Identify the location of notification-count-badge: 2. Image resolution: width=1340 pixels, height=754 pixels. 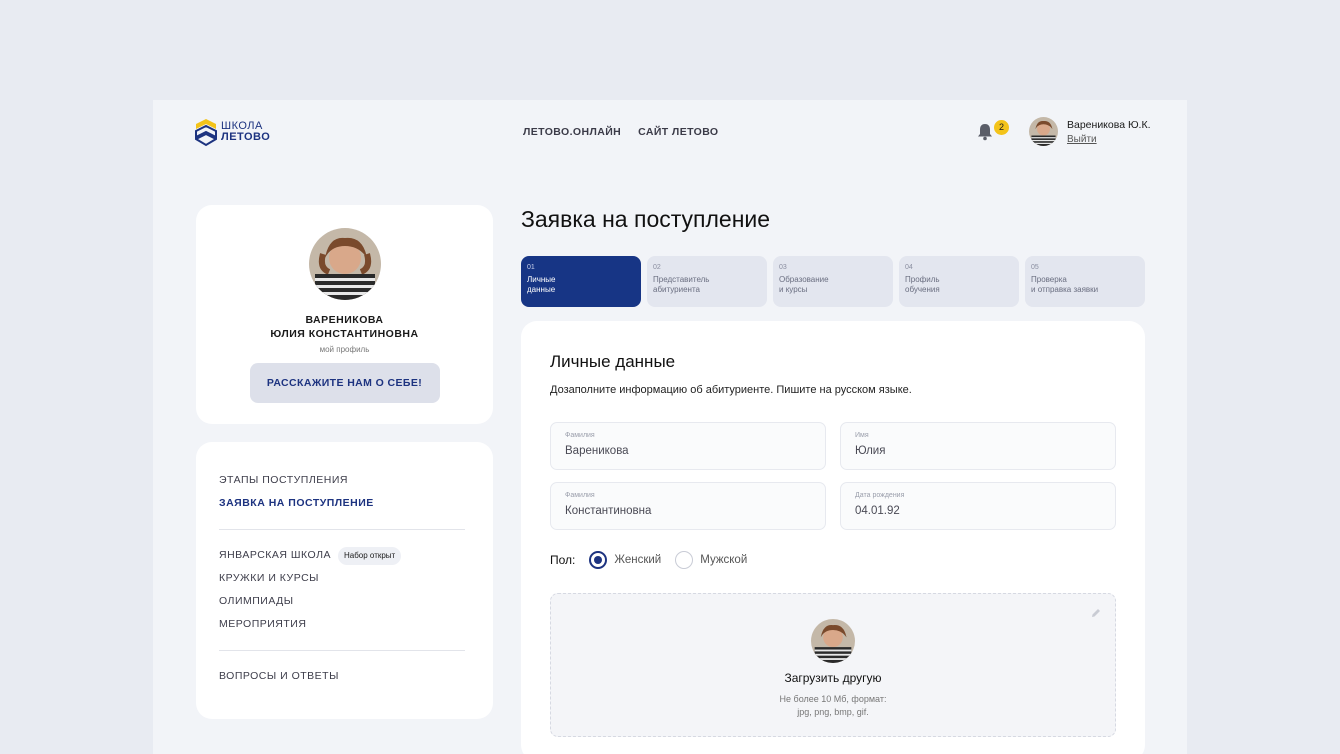
(1001, 127).